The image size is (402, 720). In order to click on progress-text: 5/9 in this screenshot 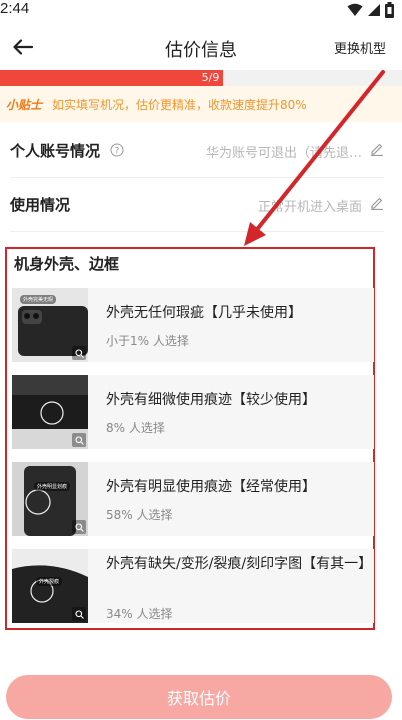, I will do `click(210, 77)`.